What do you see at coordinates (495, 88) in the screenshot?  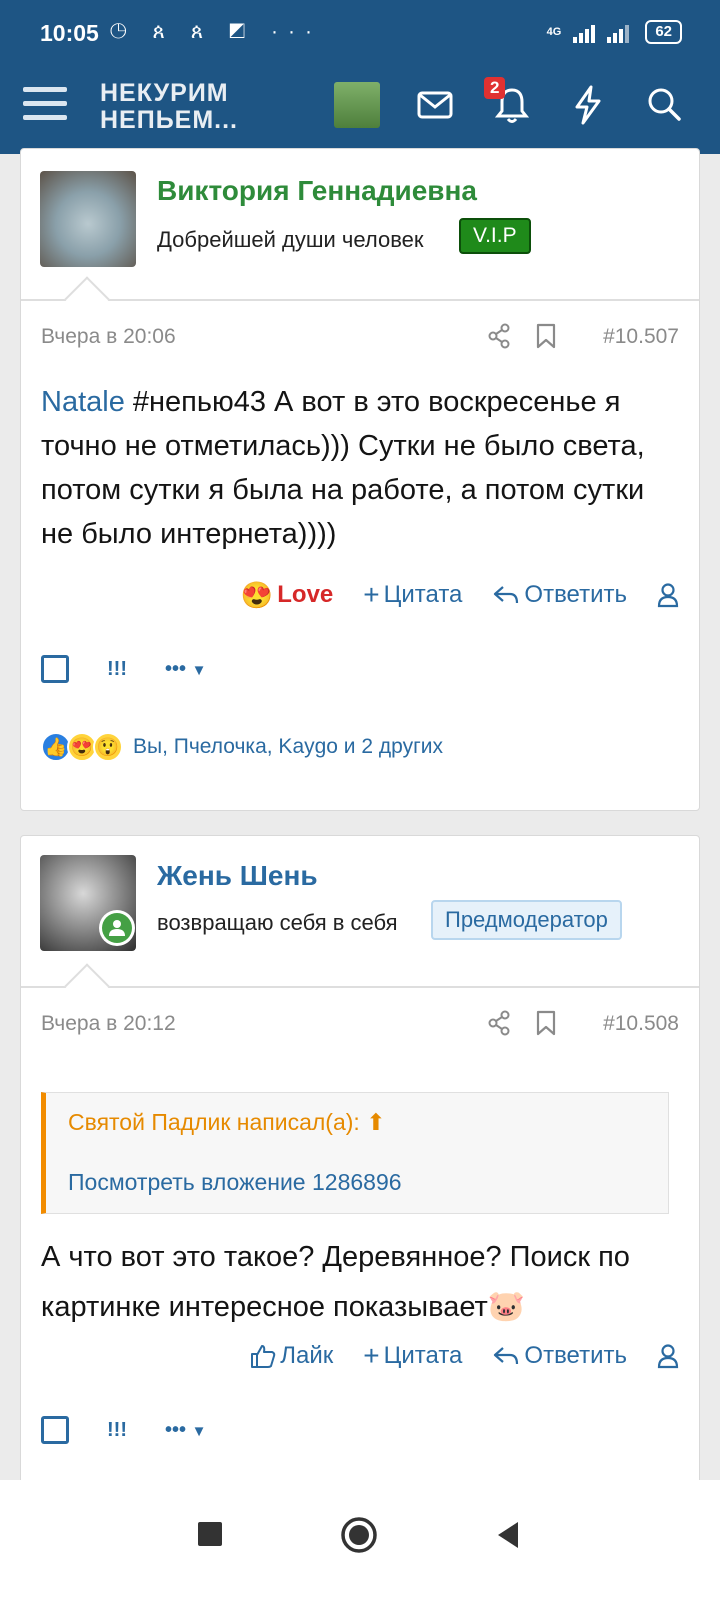 I see `notification-count-badge: 2` at bounding box center [495, 88].